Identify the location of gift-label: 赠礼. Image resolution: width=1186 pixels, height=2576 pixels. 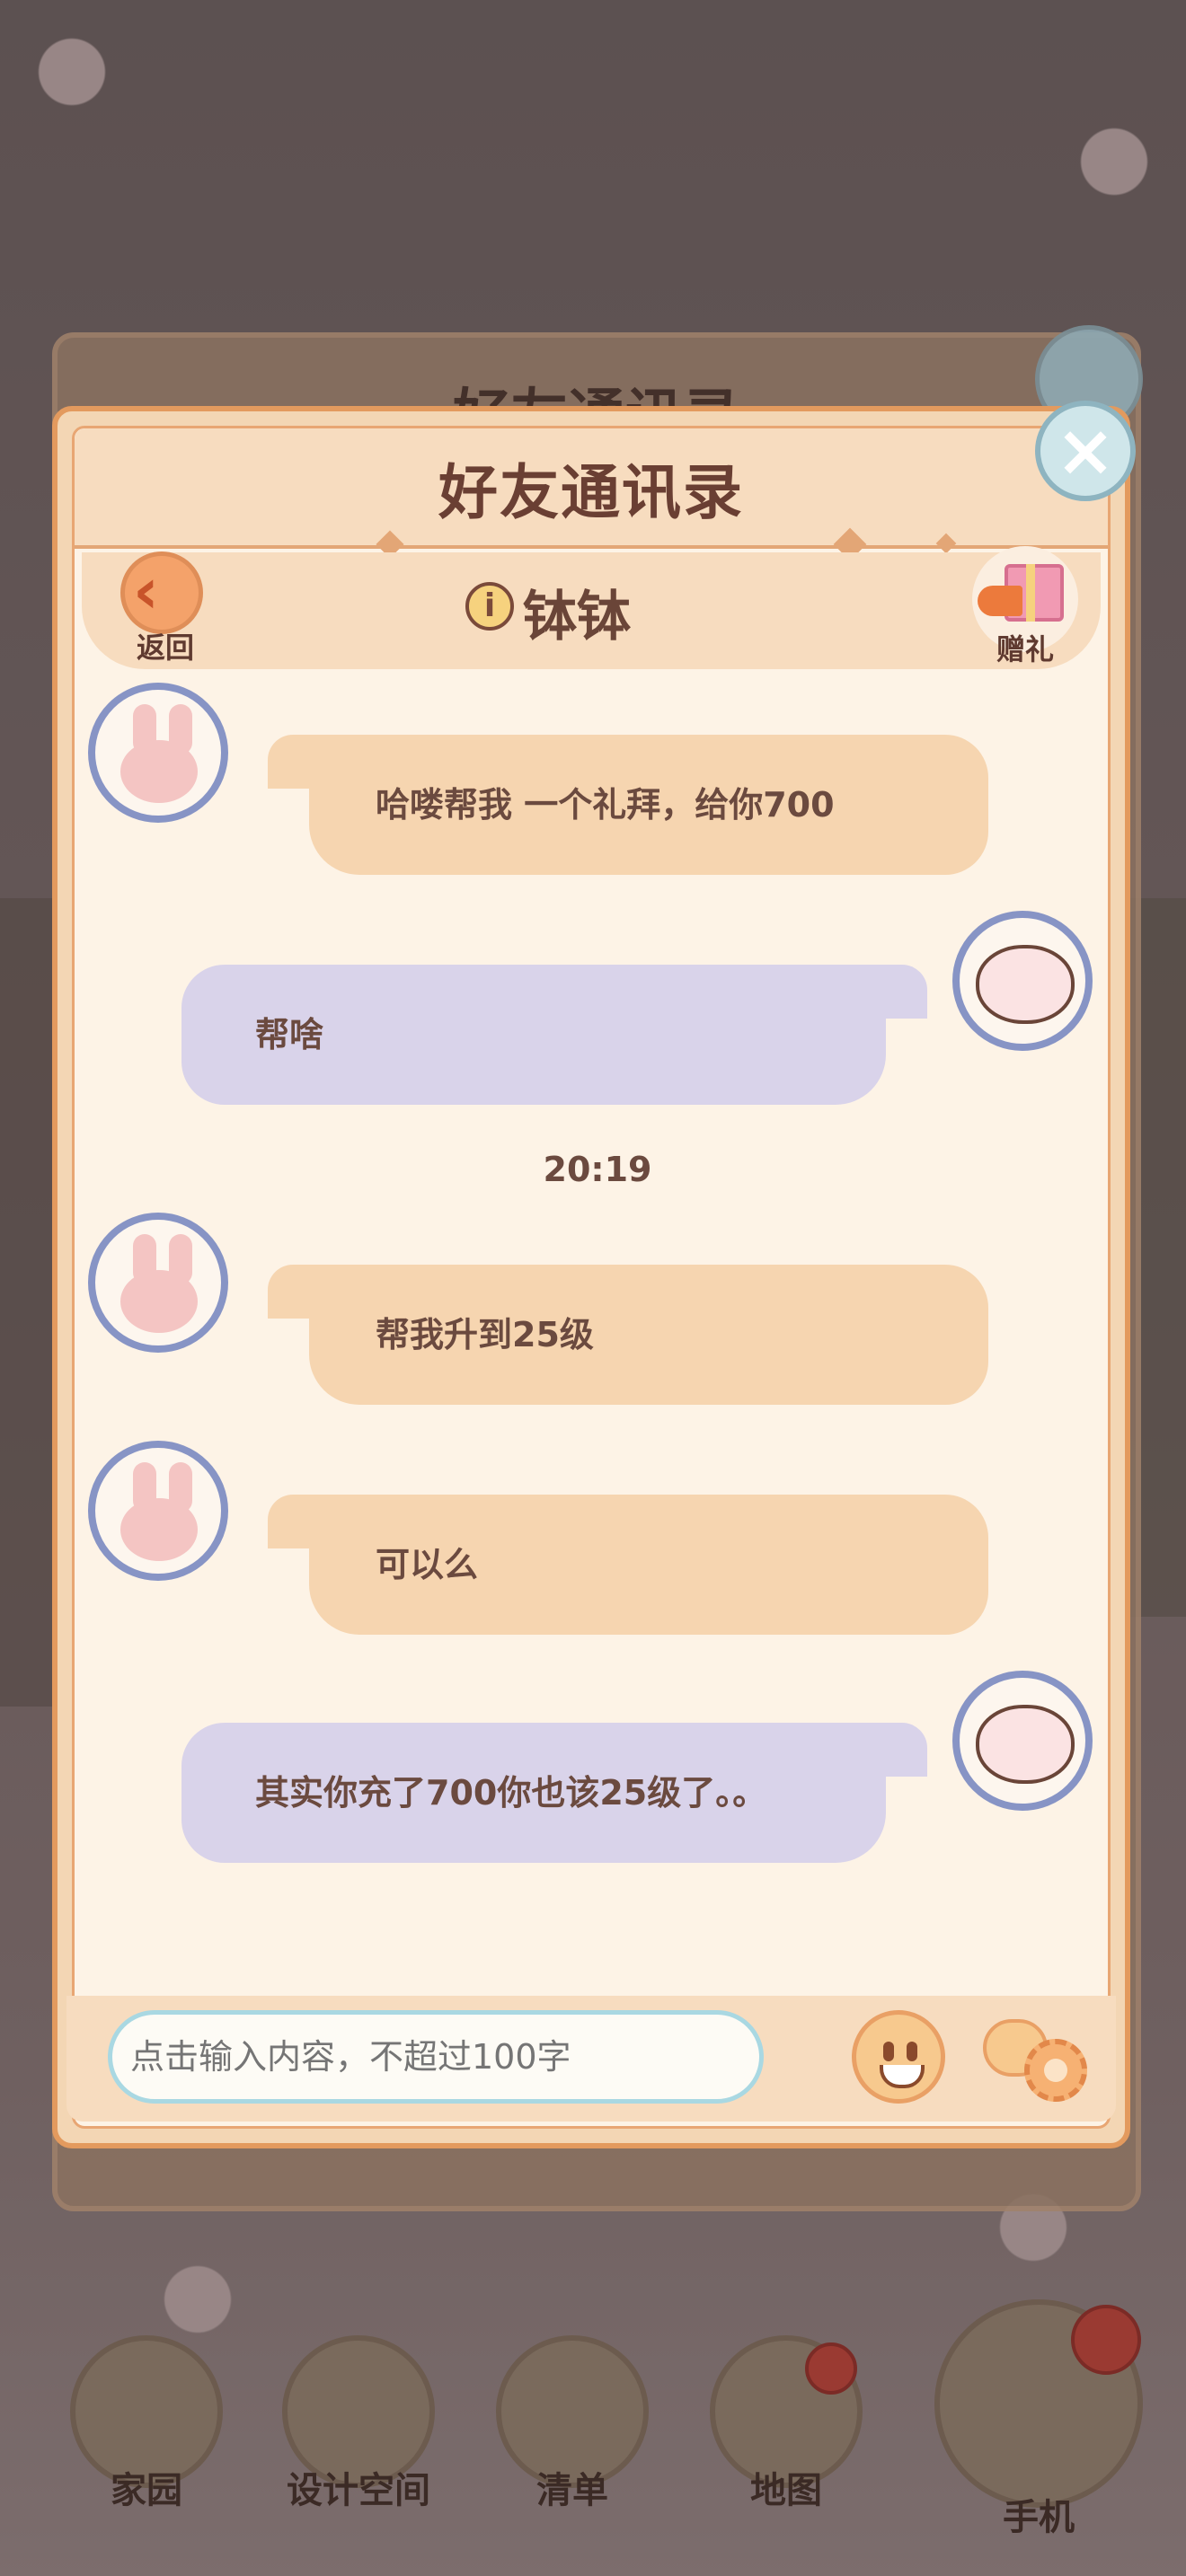
(1025, 649).